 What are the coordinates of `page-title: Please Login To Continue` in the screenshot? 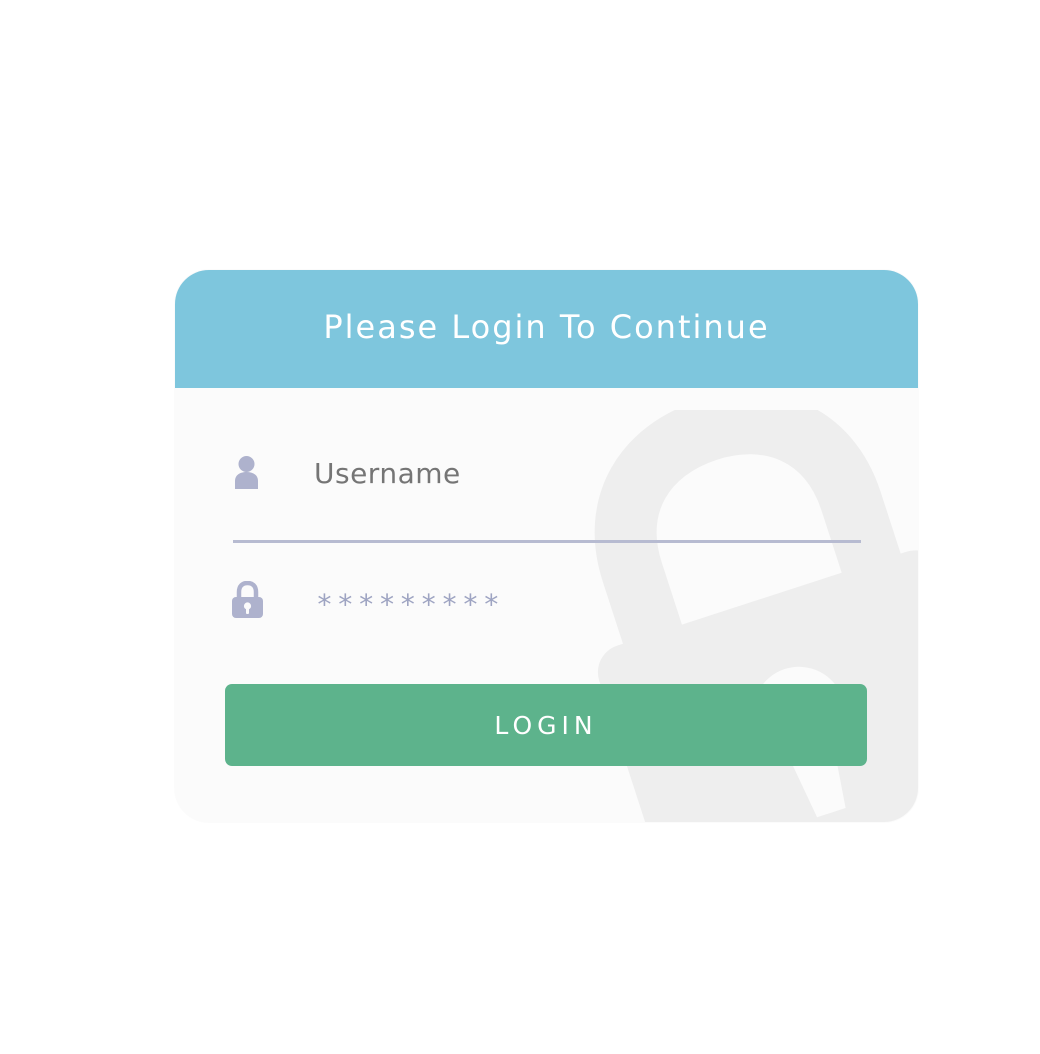 It's located at (546, 327).